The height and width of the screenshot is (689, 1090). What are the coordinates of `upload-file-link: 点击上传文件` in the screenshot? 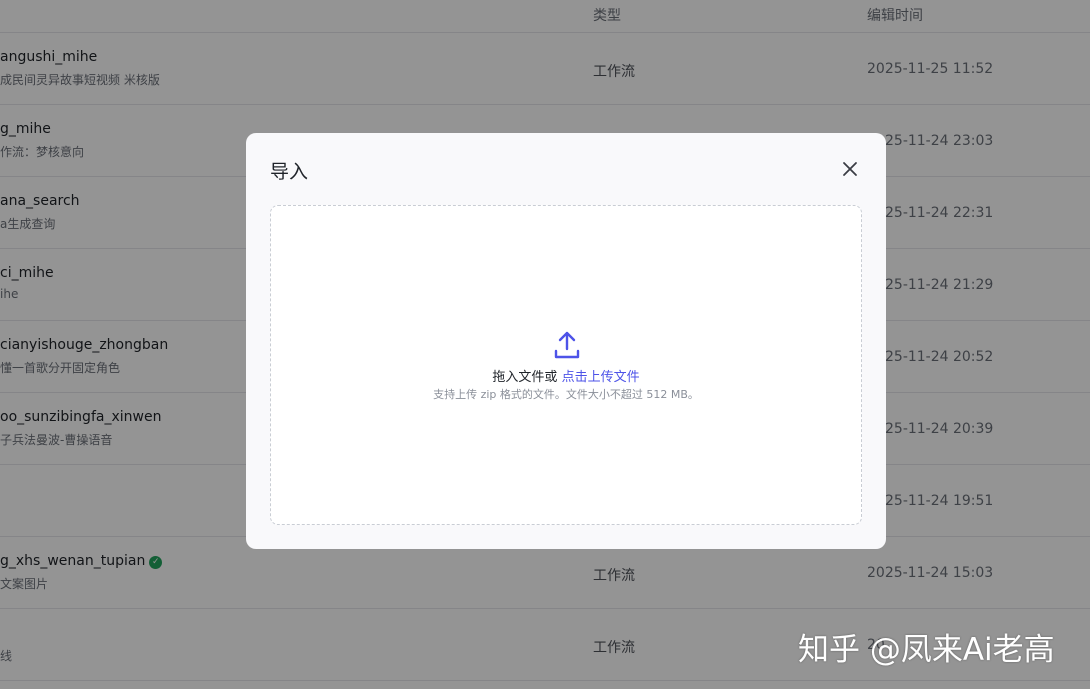 It's located at (601, 377).